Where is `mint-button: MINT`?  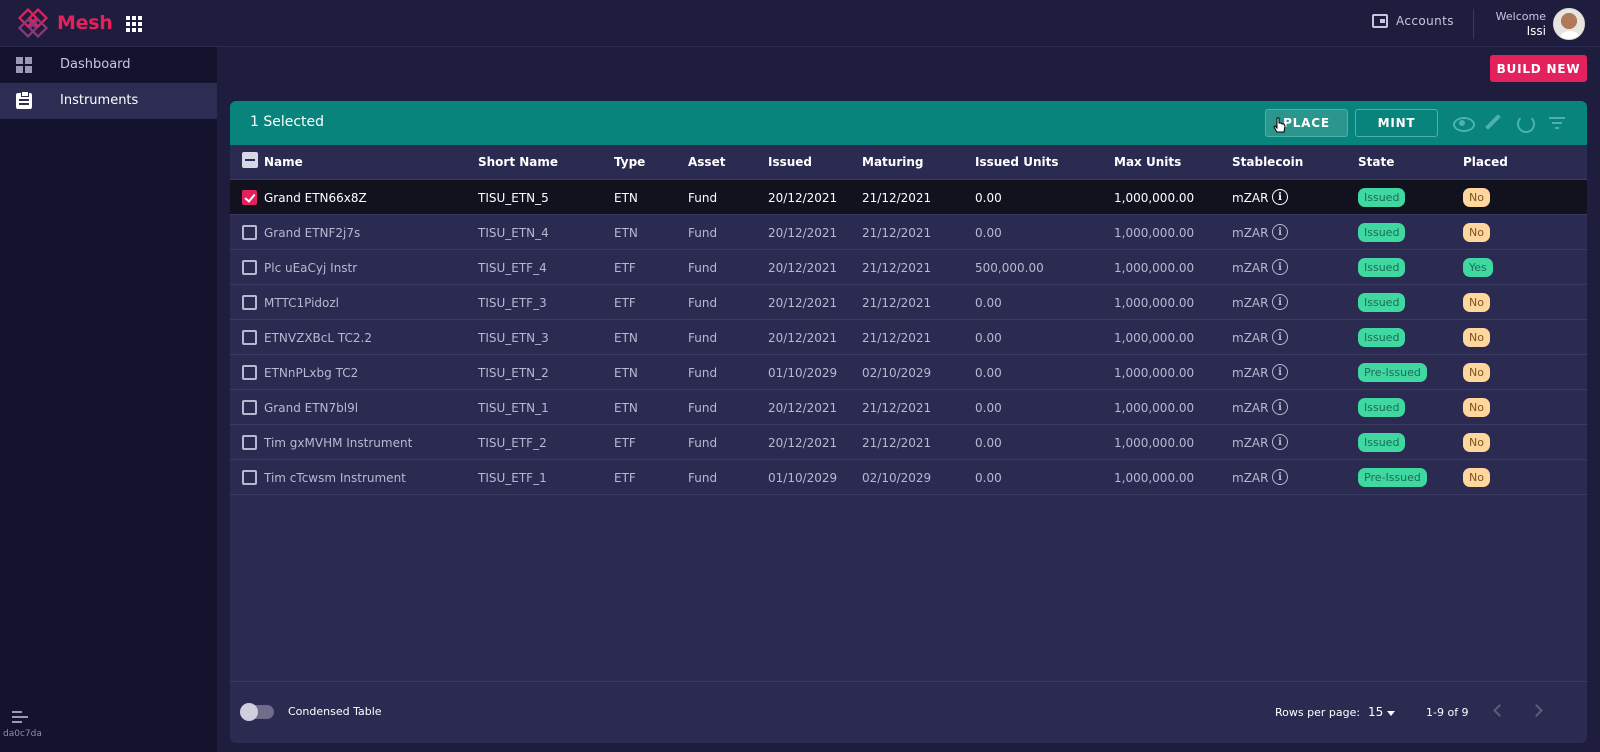
mint-button: MINT is located at coordinates (1396, 123).